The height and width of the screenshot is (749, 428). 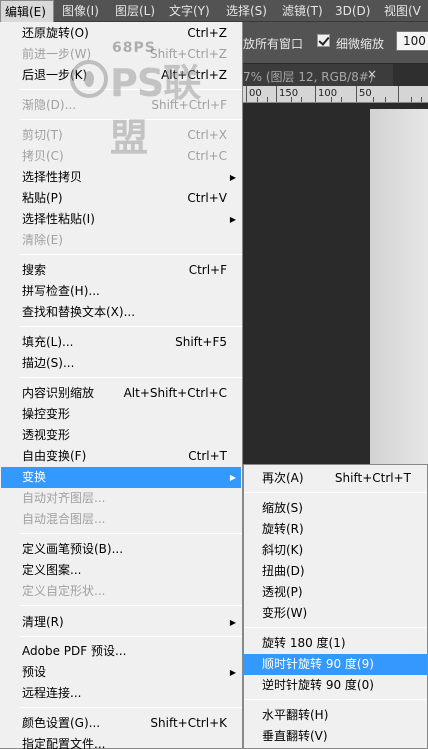 What do you see at coordinates (121, 477) in the screenshot?
I see `menu-item-transform: 变换 ▶` at bounding box center [121, 477].